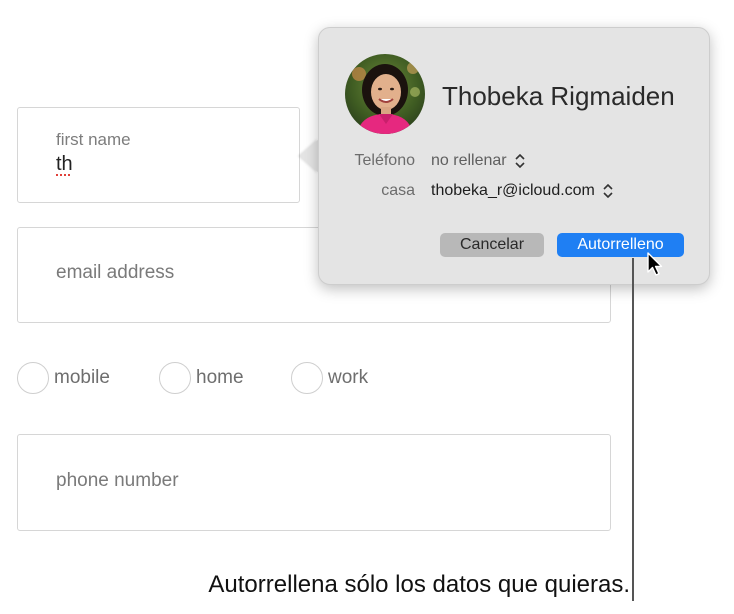  What do you see at coordinates (33, 378) in the screenshot?
I see `radio-mobile-circle` at bounding box center [33, 378].